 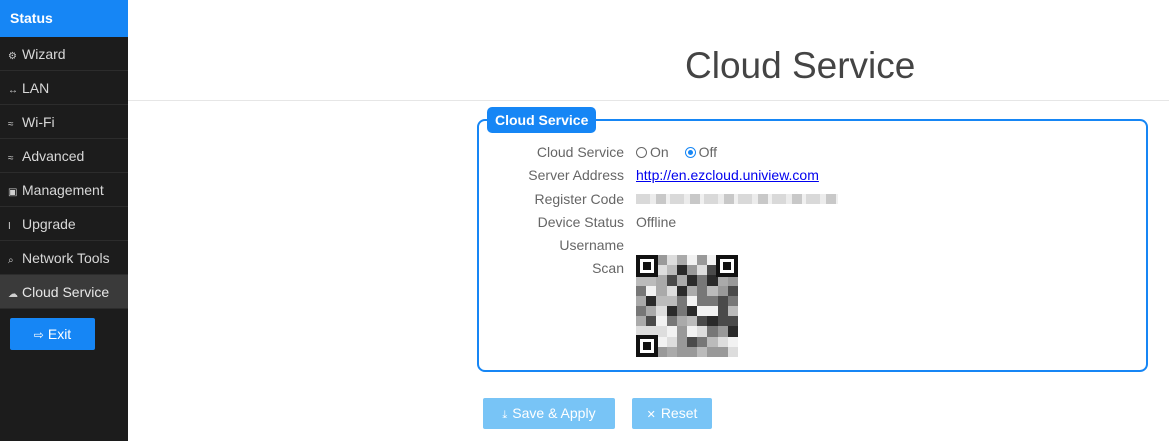 What do you see at coordinates (580, 152) in the screenshot?
I see `cloud-service-label: Cloud Service` at bounding box center [580, 152].